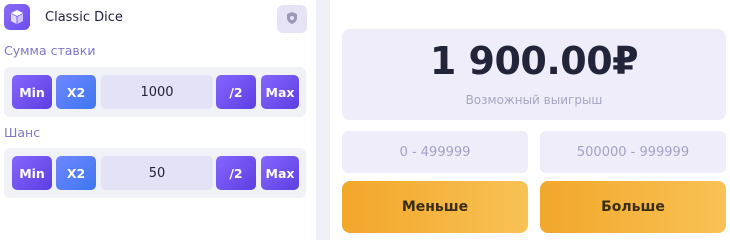  I want to click on bet-amount-input: 1000, so click(157, 92).